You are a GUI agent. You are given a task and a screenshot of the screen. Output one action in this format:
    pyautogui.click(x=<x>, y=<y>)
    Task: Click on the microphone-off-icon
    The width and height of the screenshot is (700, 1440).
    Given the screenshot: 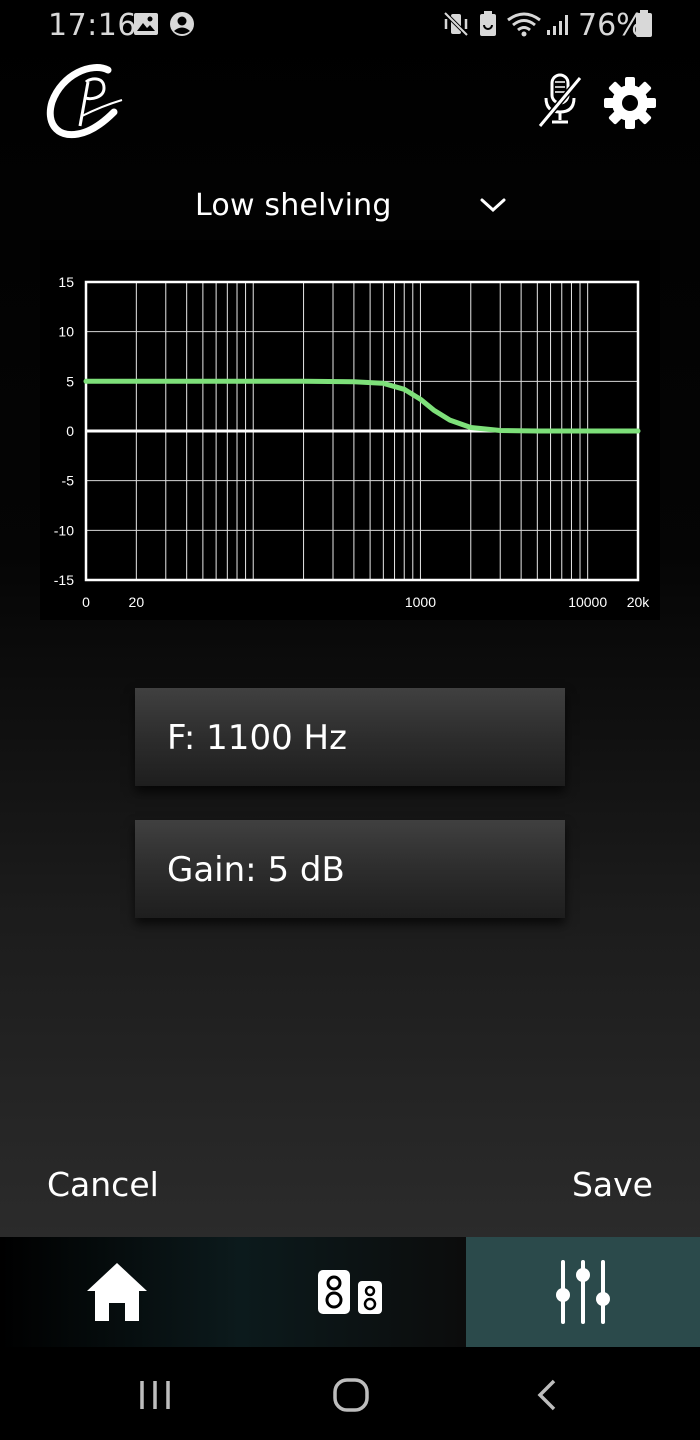 What is the action you would take?
    pyautogui.click(x=560, y=100)
    